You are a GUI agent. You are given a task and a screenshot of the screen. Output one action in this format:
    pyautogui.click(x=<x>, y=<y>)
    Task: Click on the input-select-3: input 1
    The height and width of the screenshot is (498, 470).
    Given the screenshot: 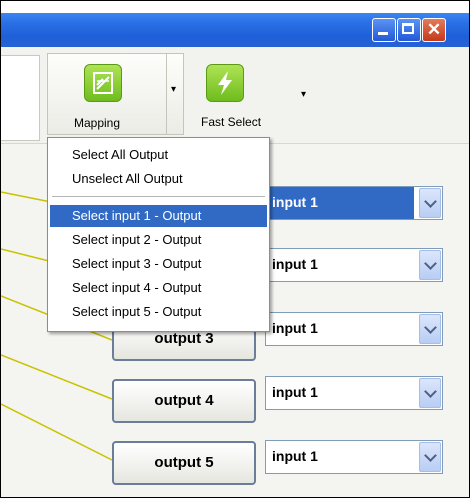 What is the action you would take?
    pyautogui.click(x=354, y=329)
    